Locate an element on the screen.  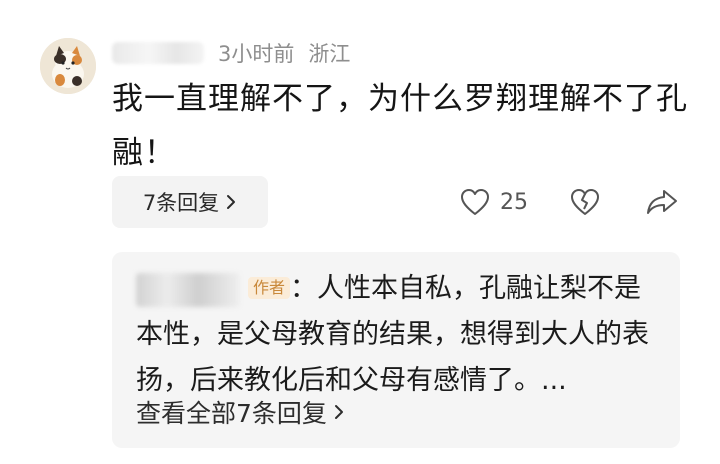
username-redacted is located at coordinates (158, 53).